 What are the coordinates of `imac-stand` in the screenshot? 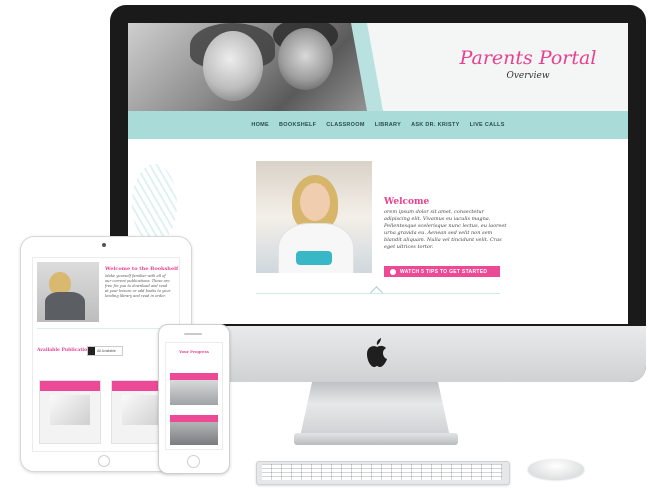 It's located at (375, 409).